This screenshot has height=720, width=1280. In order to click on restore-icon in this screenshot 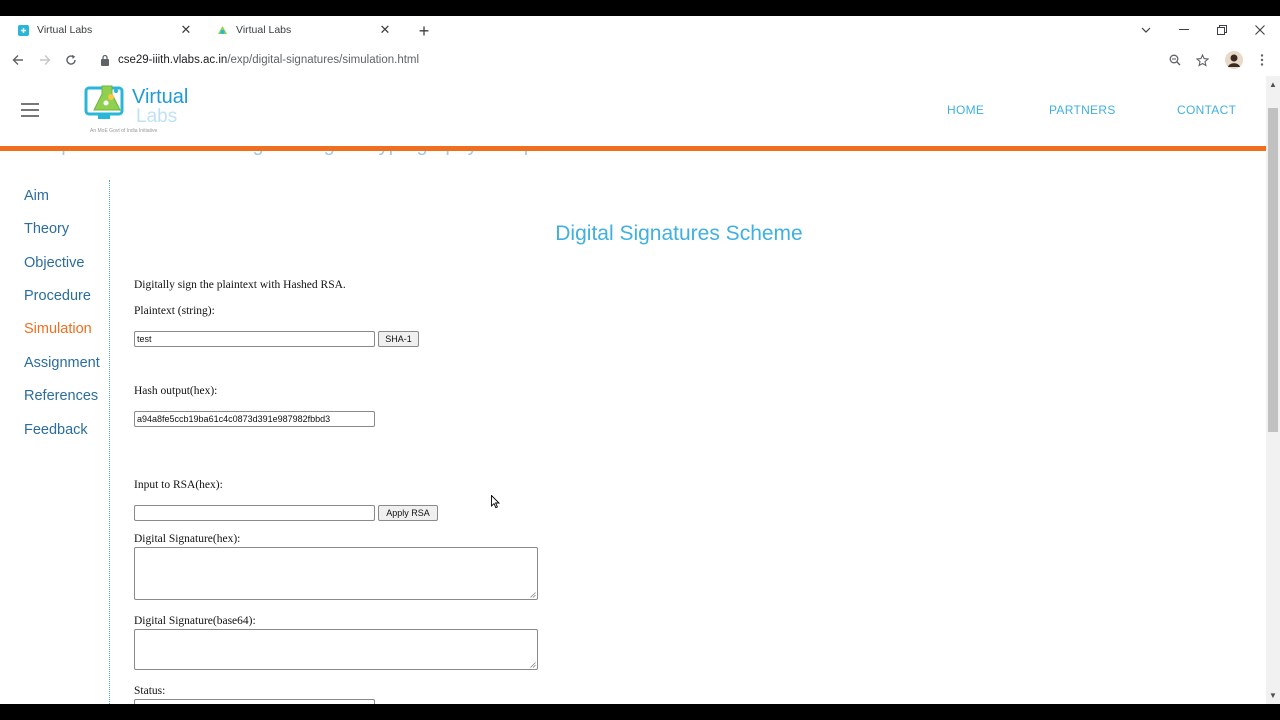, I will do `click(1222, 30)`.